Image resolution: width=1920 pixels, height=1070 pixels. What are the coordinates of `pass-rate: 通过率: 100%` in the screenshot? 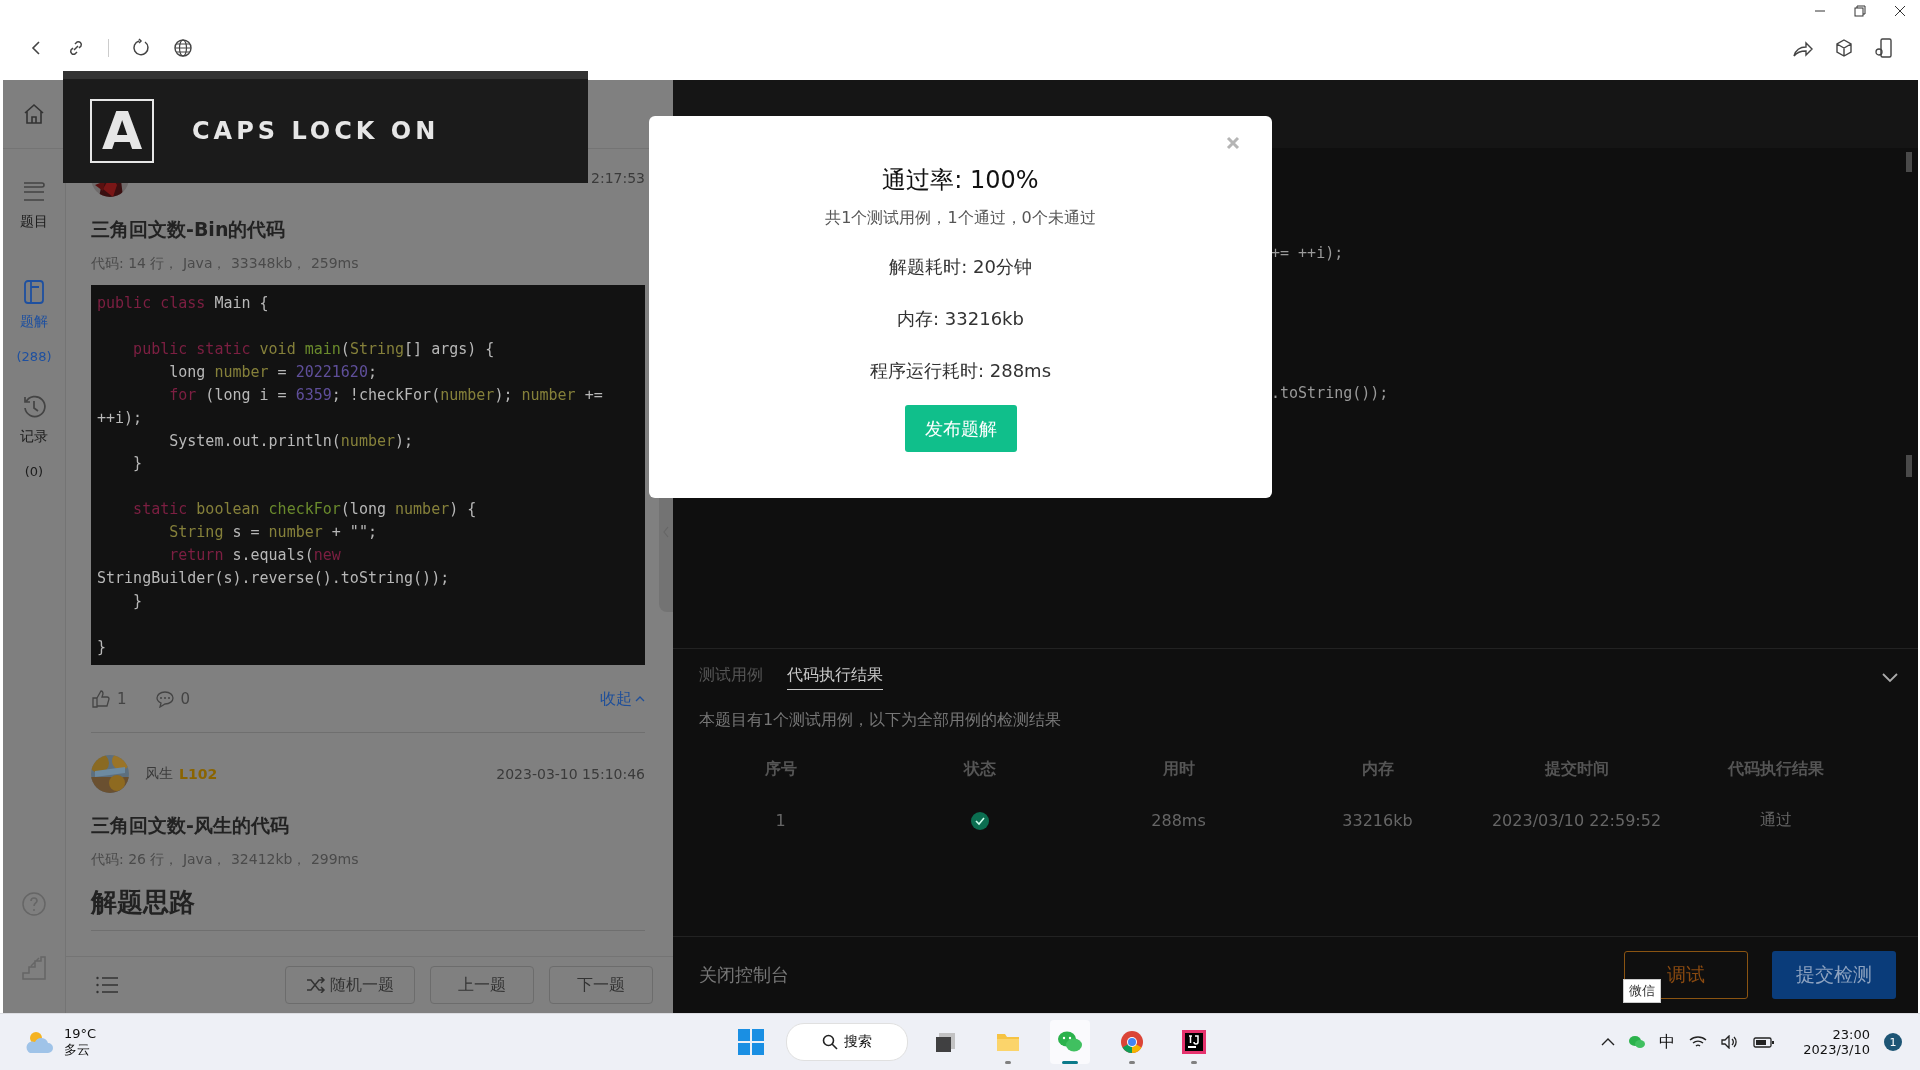 It's located at (960, 180).